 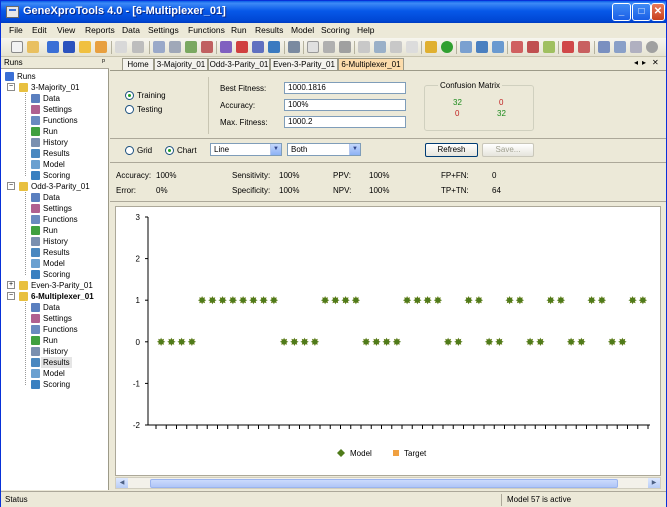 What do you see at coordinates (269, 30) in the screenshot?
I see `menu-results: Results` at bounding box center [269, 30].